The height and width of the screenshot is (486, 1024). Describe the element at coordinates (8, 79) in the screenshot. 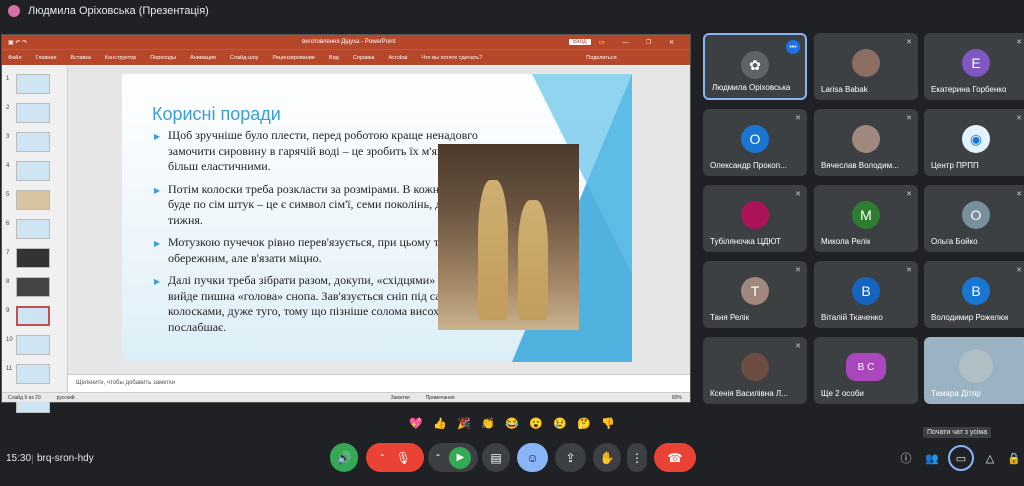

I see `thumb-number: 1` at that location.